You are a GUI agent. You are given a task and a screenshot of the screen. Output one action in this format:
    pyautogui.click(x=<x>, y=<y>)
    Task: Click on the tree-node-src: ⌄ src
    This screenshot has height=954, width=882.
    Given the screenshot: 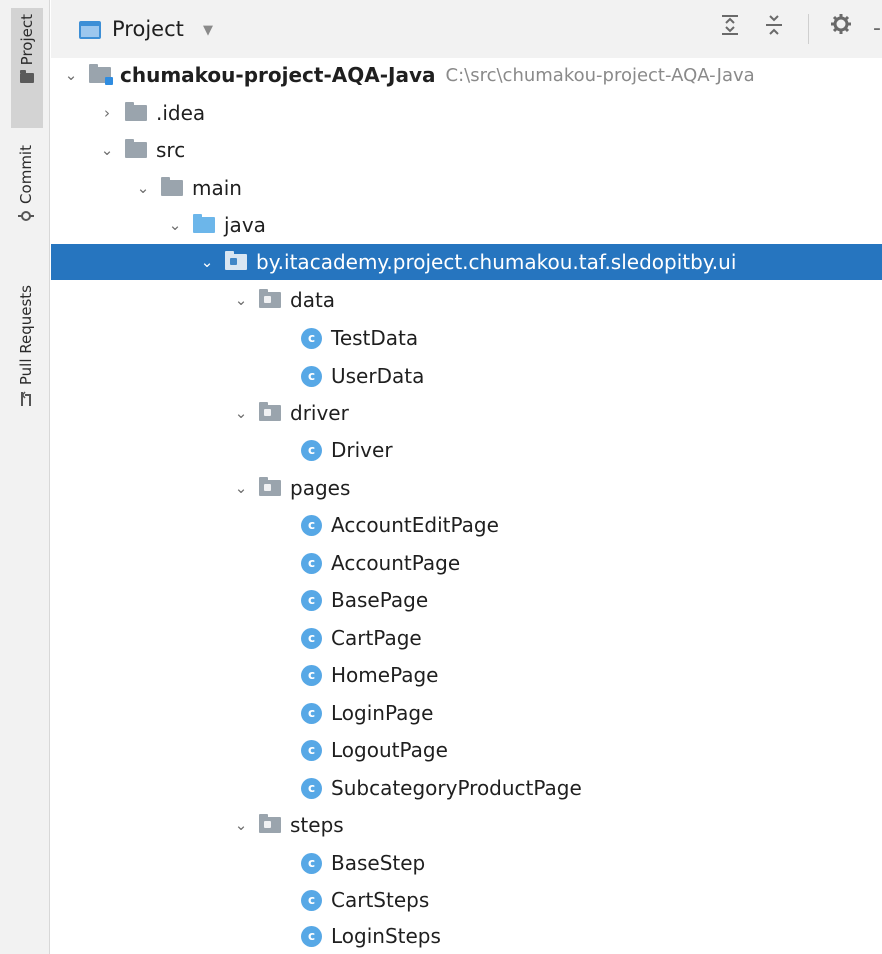 What is the action you would take?
    pyautogui.click(x=466, y=150)
    